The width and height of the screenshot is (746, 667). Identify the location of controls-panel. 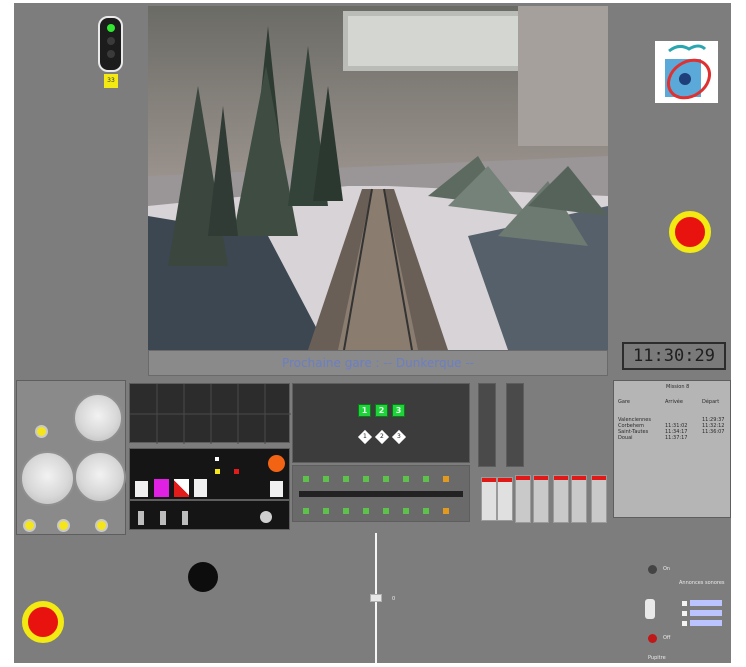
(209, 474).